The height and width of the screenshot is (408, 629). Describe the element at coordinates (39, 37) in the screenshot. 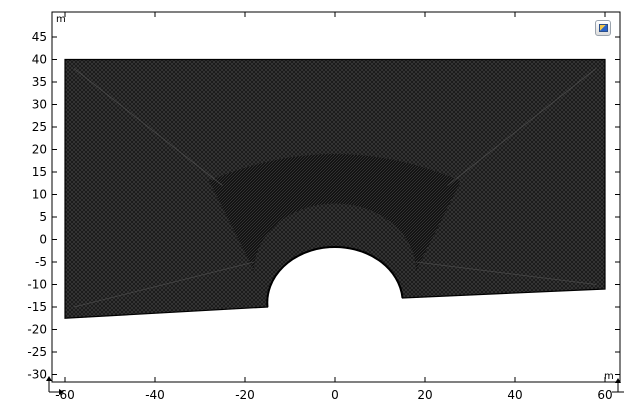

I see `y-tick-label: 45` at that location.